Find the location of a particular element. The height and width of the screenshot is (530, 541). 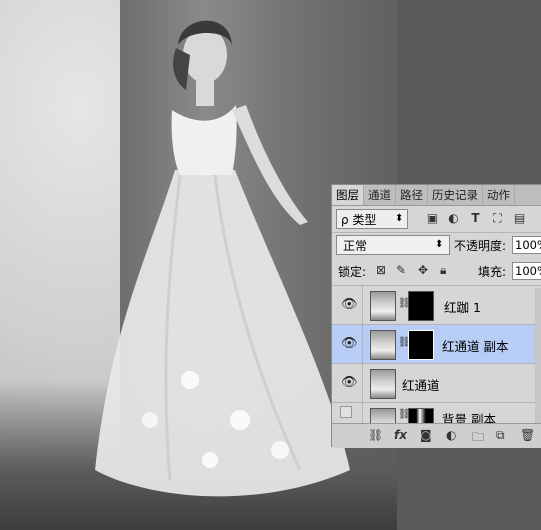

new-group-icon: 🗀 is located at coordinates (478, 438).